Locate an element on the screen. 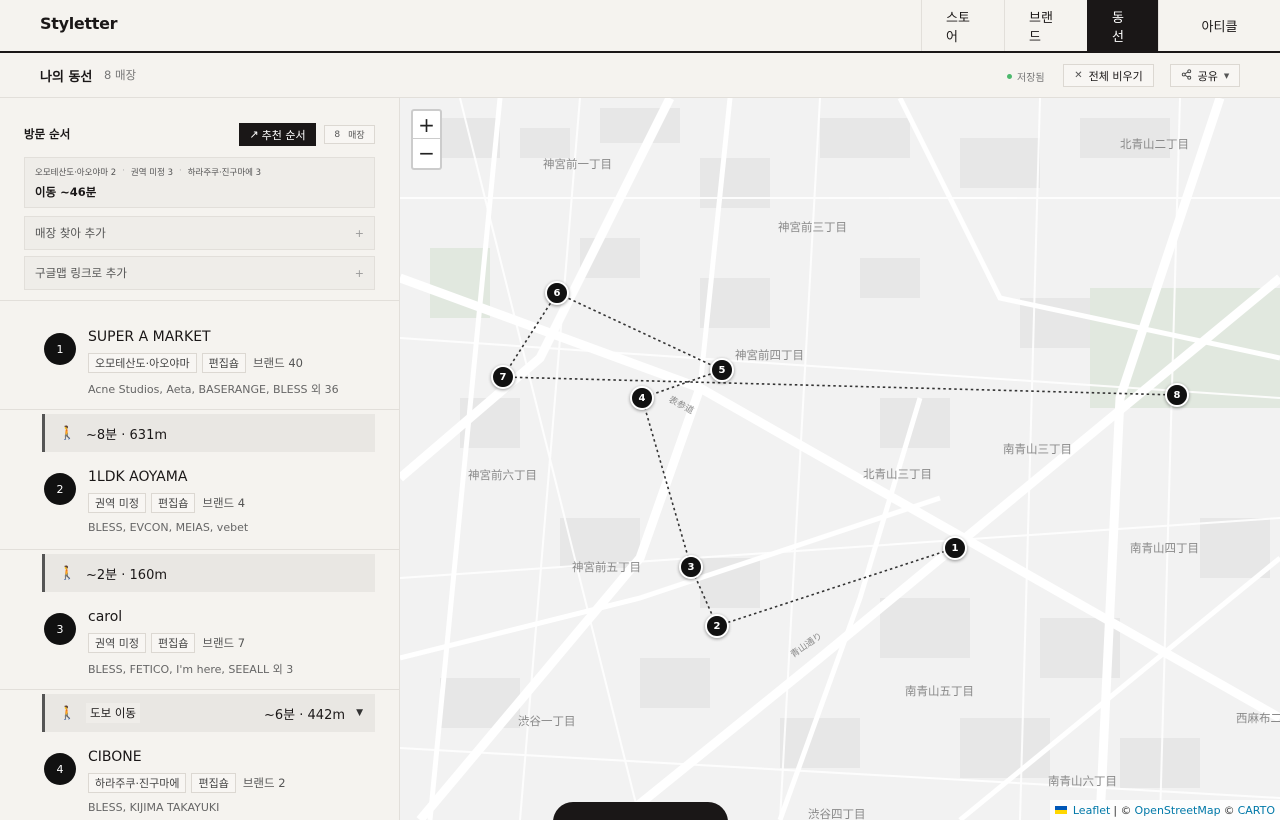  brand-count: 브랜드 2 is located at coordinates (264, 783).